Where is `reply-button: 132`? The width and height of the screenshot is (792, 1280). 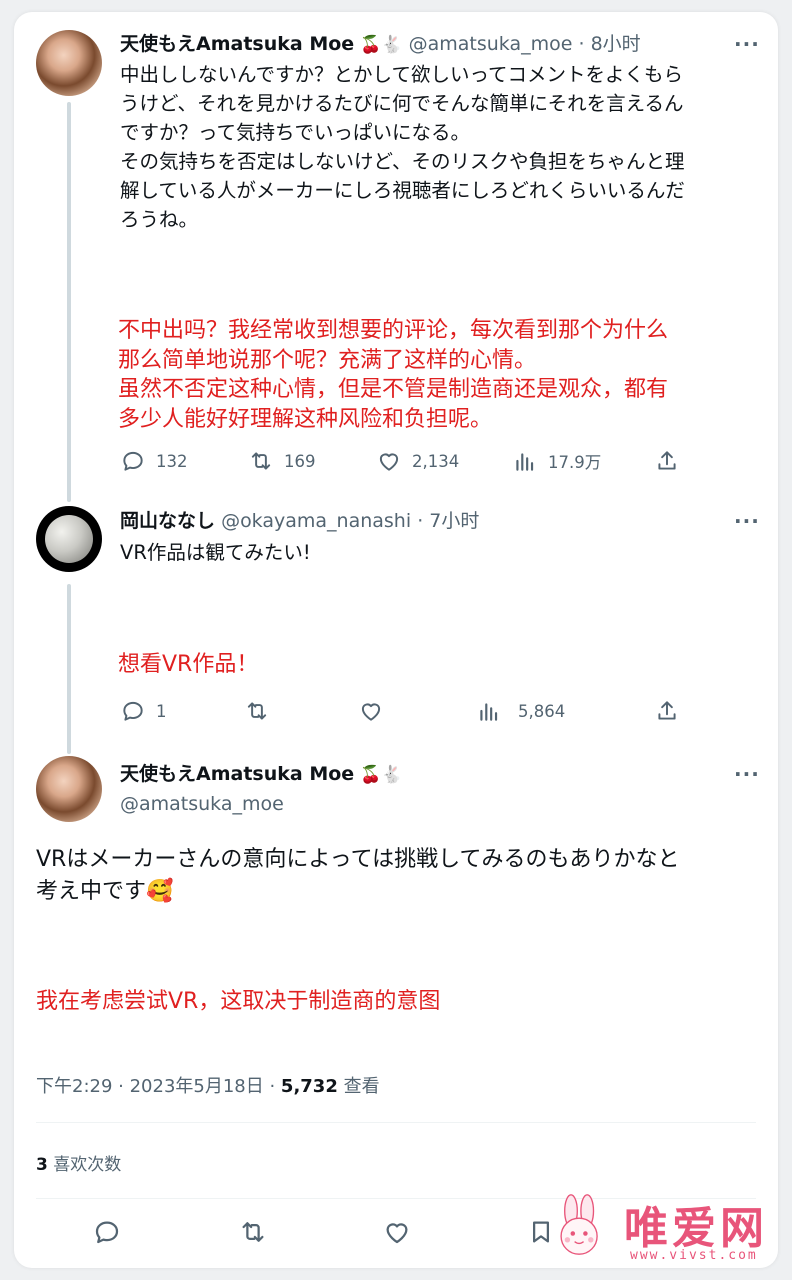 reply-button: 132 is located at coordinates (154, 461).